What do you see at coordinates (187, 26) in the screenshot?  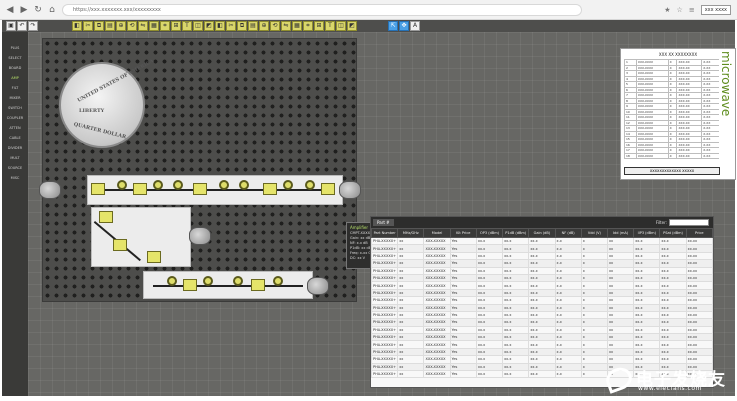 I see `snap-icon: T` at bounding box center [187, 26].